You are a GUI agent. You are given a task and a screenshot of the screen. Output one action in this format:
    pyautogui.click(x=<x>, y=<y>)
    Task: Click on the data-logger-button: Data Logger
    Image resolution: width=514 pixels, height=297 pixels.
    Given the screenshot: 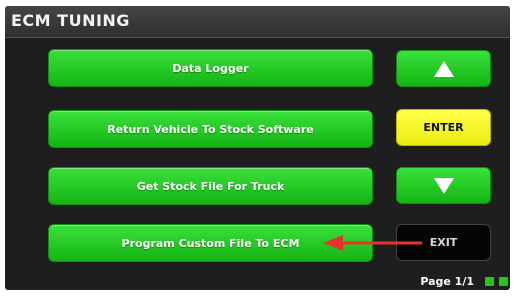 What is the action you would take?
    pyautogui.click(x=210, y=68)
    